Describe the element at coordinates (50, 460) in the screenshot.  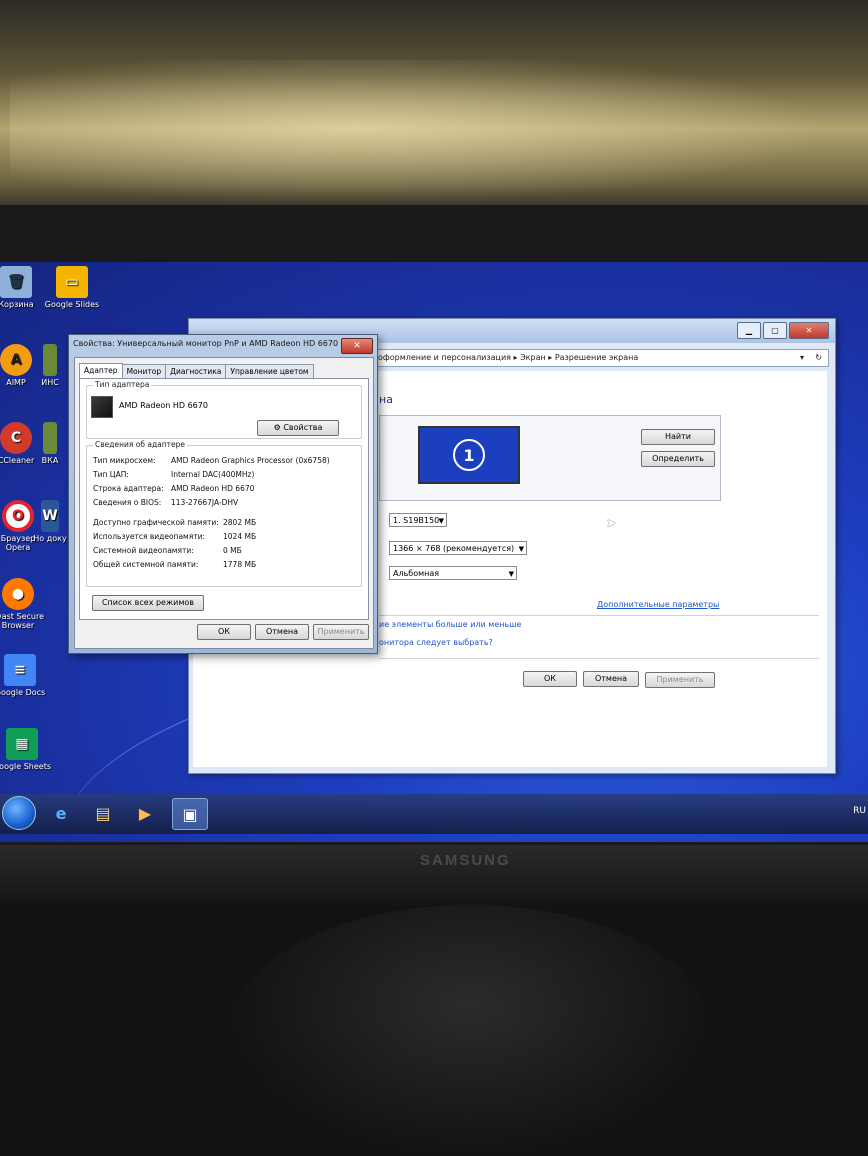
I see `desktop-icon-label: ВКА` at that location.